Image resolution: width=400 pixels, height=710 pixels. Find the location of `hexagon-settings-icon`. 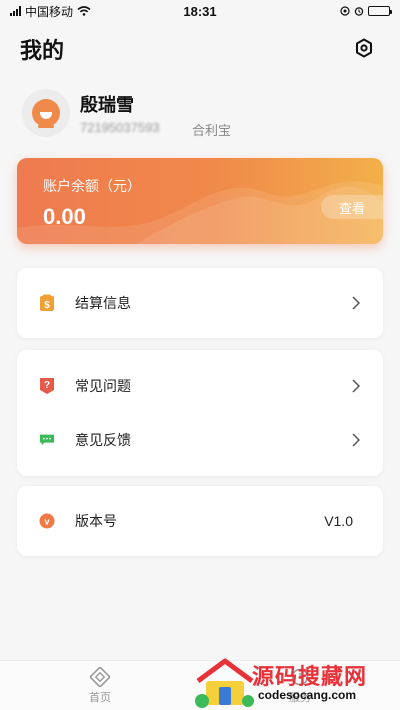

hexagon-settings-icon is located at coordinates (364, 48).